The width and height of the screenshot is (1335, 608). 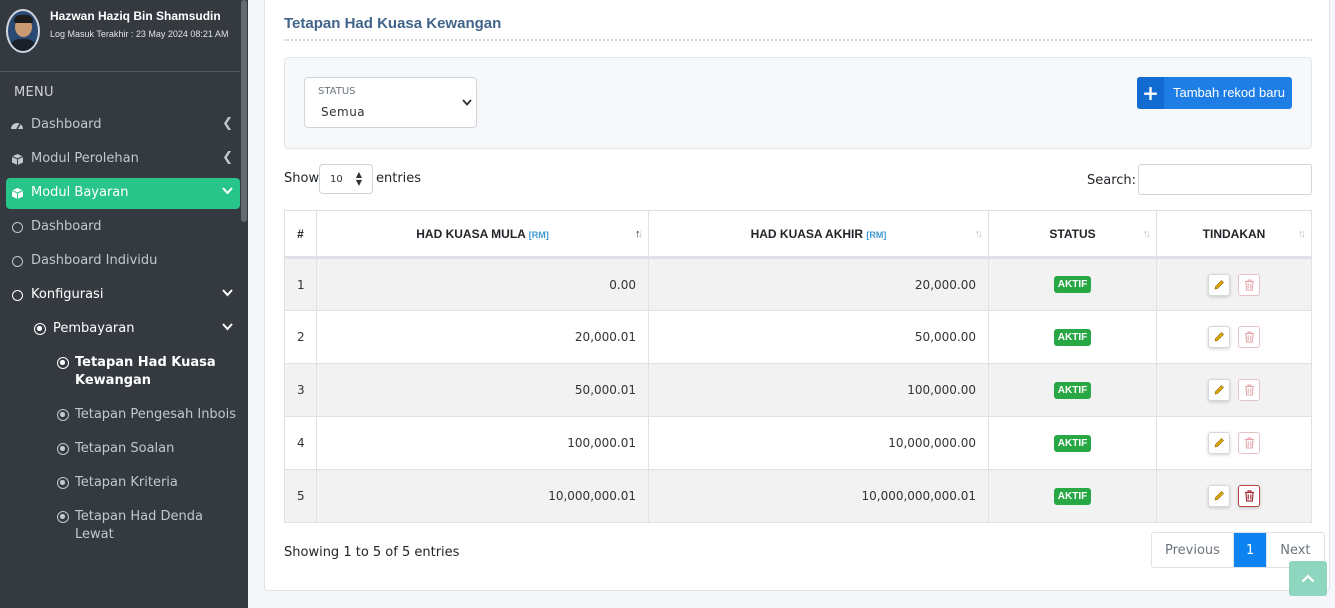 I want to click on sidebar-item-label: Konfigurasi, so click(x=67, y=294).